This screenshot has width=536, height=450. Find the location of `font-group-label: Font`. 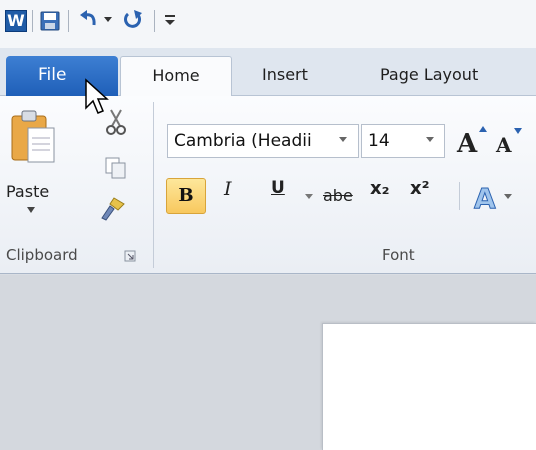

font-group-label: Font is located at coordinates (398, 255).